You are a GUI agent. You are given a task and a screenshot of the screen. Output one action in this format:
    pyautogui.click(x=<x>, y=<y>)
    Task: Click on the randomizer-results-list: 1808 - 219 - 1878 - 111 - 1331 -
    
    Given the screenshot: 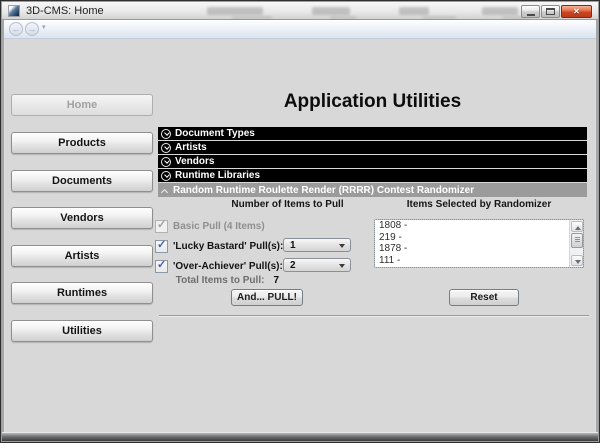 What is the action you would take?
    pyautogui.click(x=479, y=243)
    